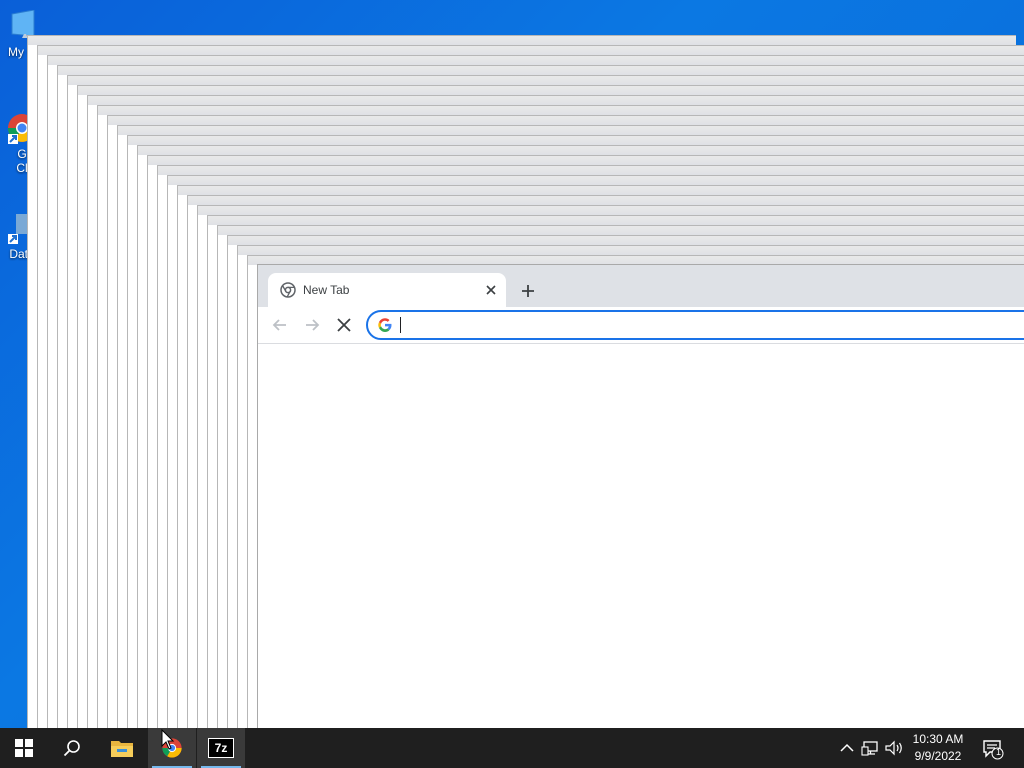  I want to click on omnibox, so click(695, 325).